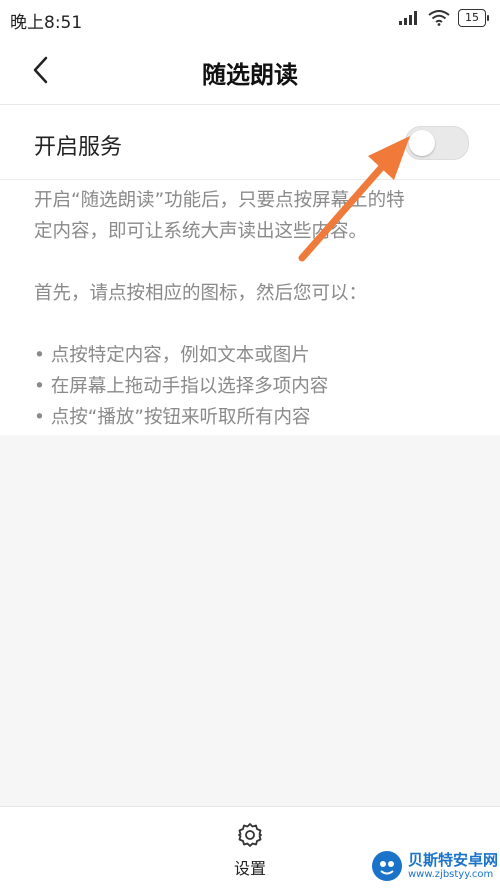 The width and height of the screenshot is (500, 890). I want to click on status-bar: 晚上8:51 15, so click(250, 19).